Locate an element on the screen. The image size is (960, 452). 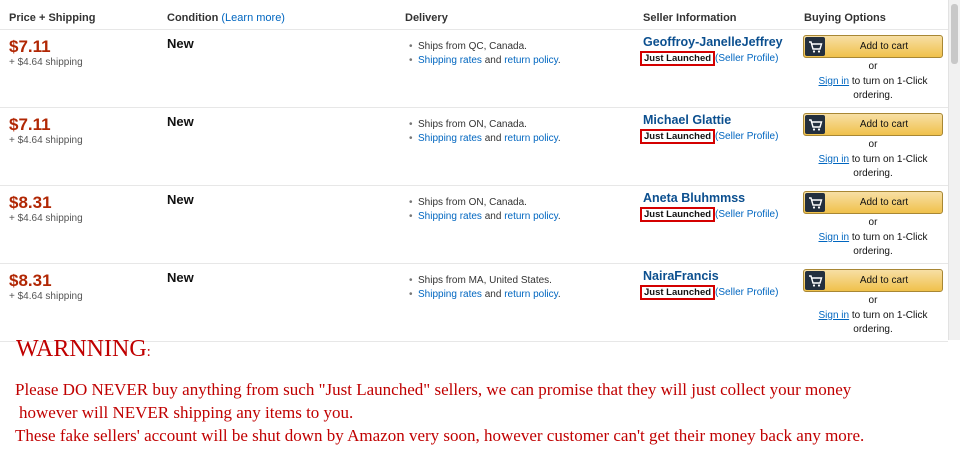
header-price-shipping: Price + Shipping is located at coordinates (52, 18).